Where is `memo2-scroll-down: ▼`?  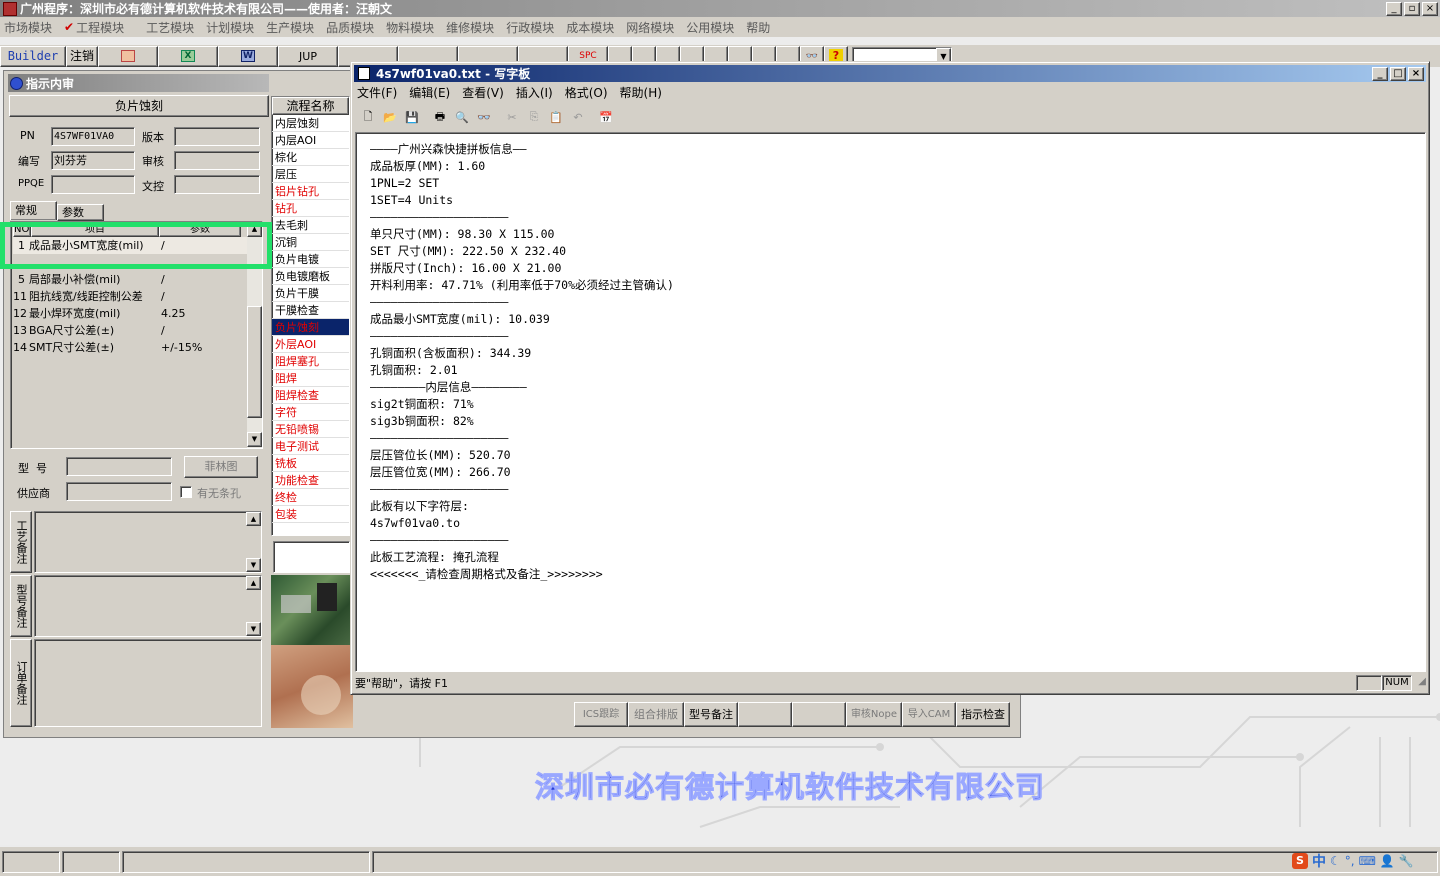 memo2-scroll-down: ▼ is located at coordinates (253, 629).